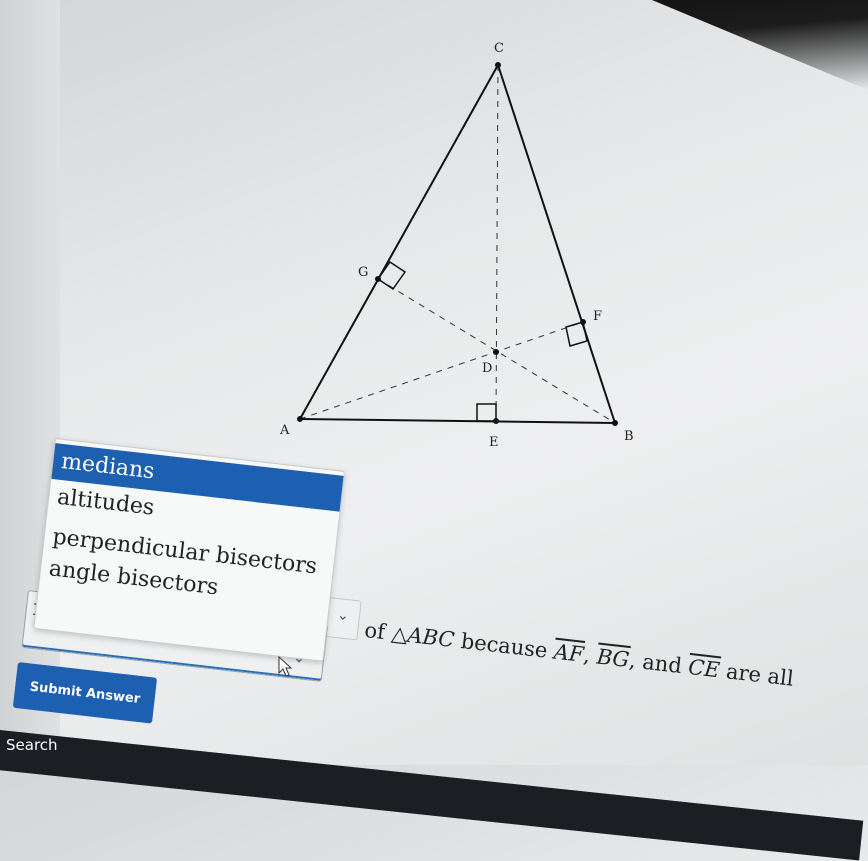 This screenshot has height=861, width=868. What do you see at coordinates (284, 430) in the screenshot?
I see `label-a: A` at bounding box center [284, 430].